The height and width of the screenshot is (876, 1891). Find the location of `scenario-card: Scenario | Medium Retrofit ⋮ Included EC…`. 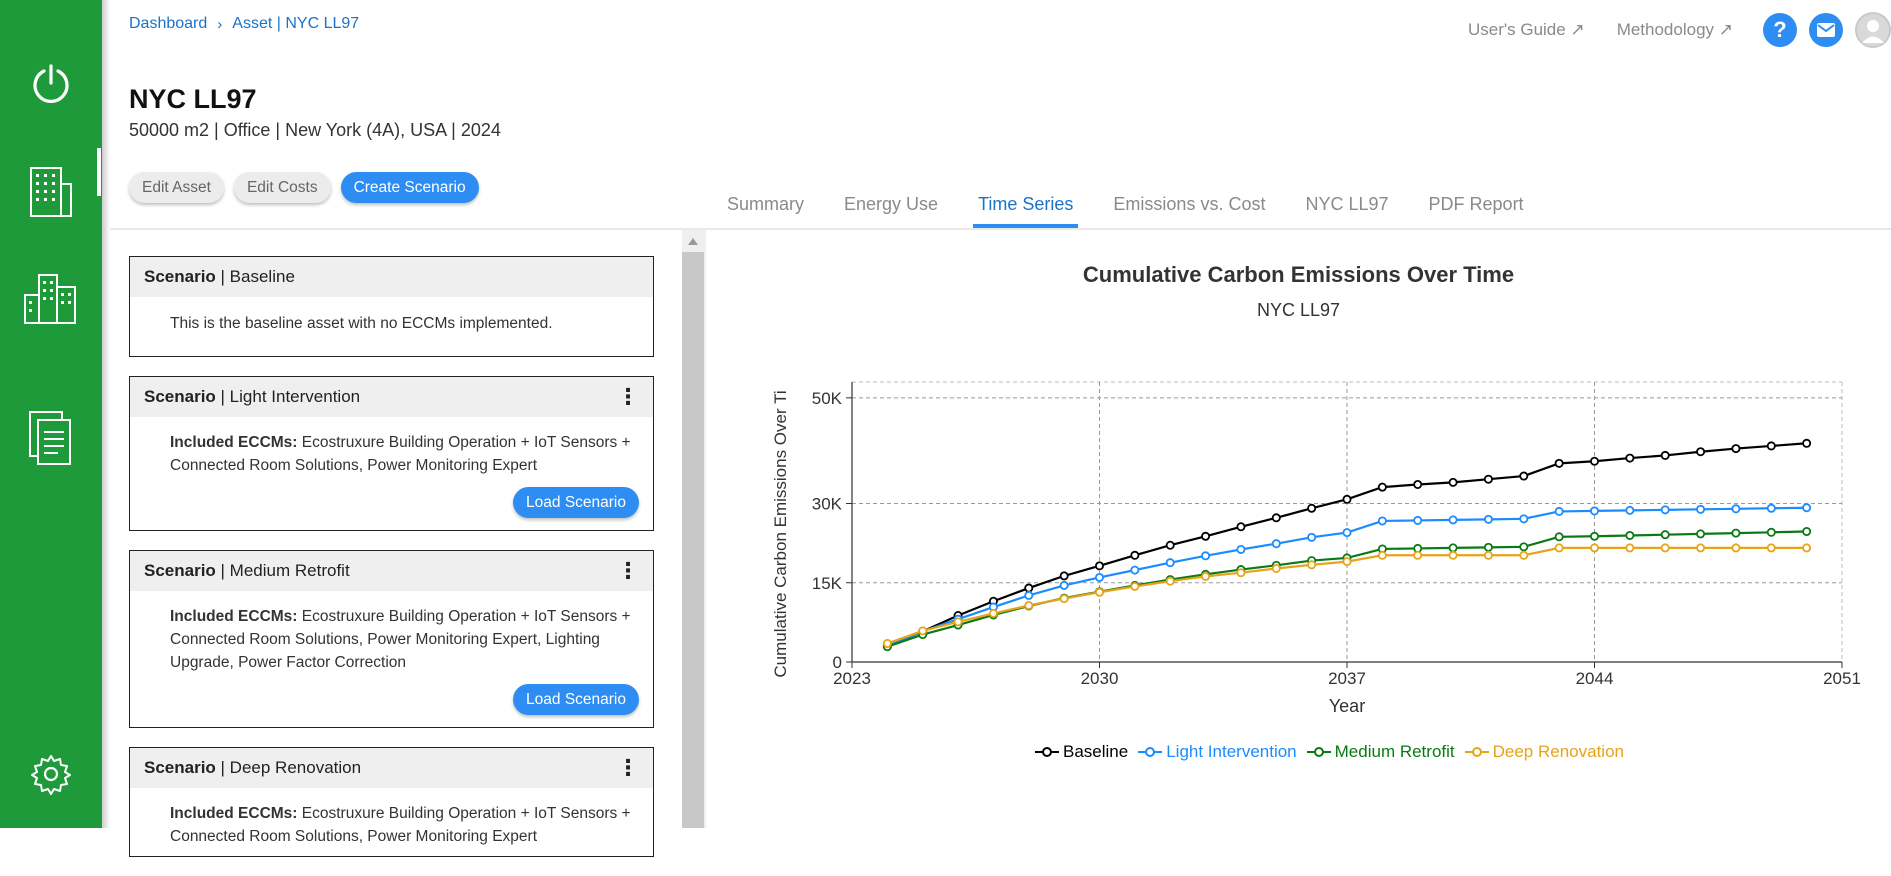

scenario-card: Scenario | Medium Retrofit ⋮ Included EC… is located at coordinates (391, 639).